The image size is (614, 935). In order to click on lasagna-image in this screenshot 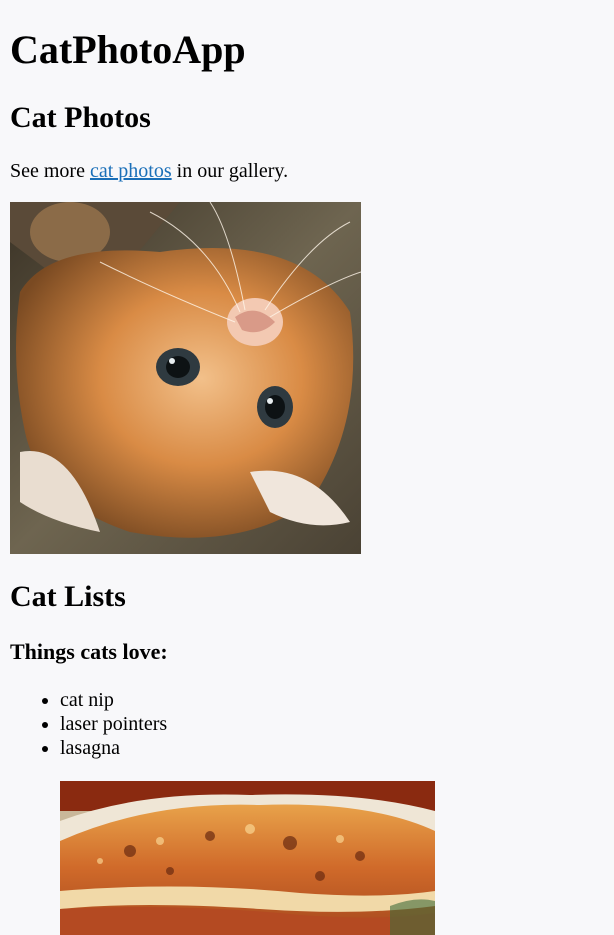, I will do `click(247, 858)`.